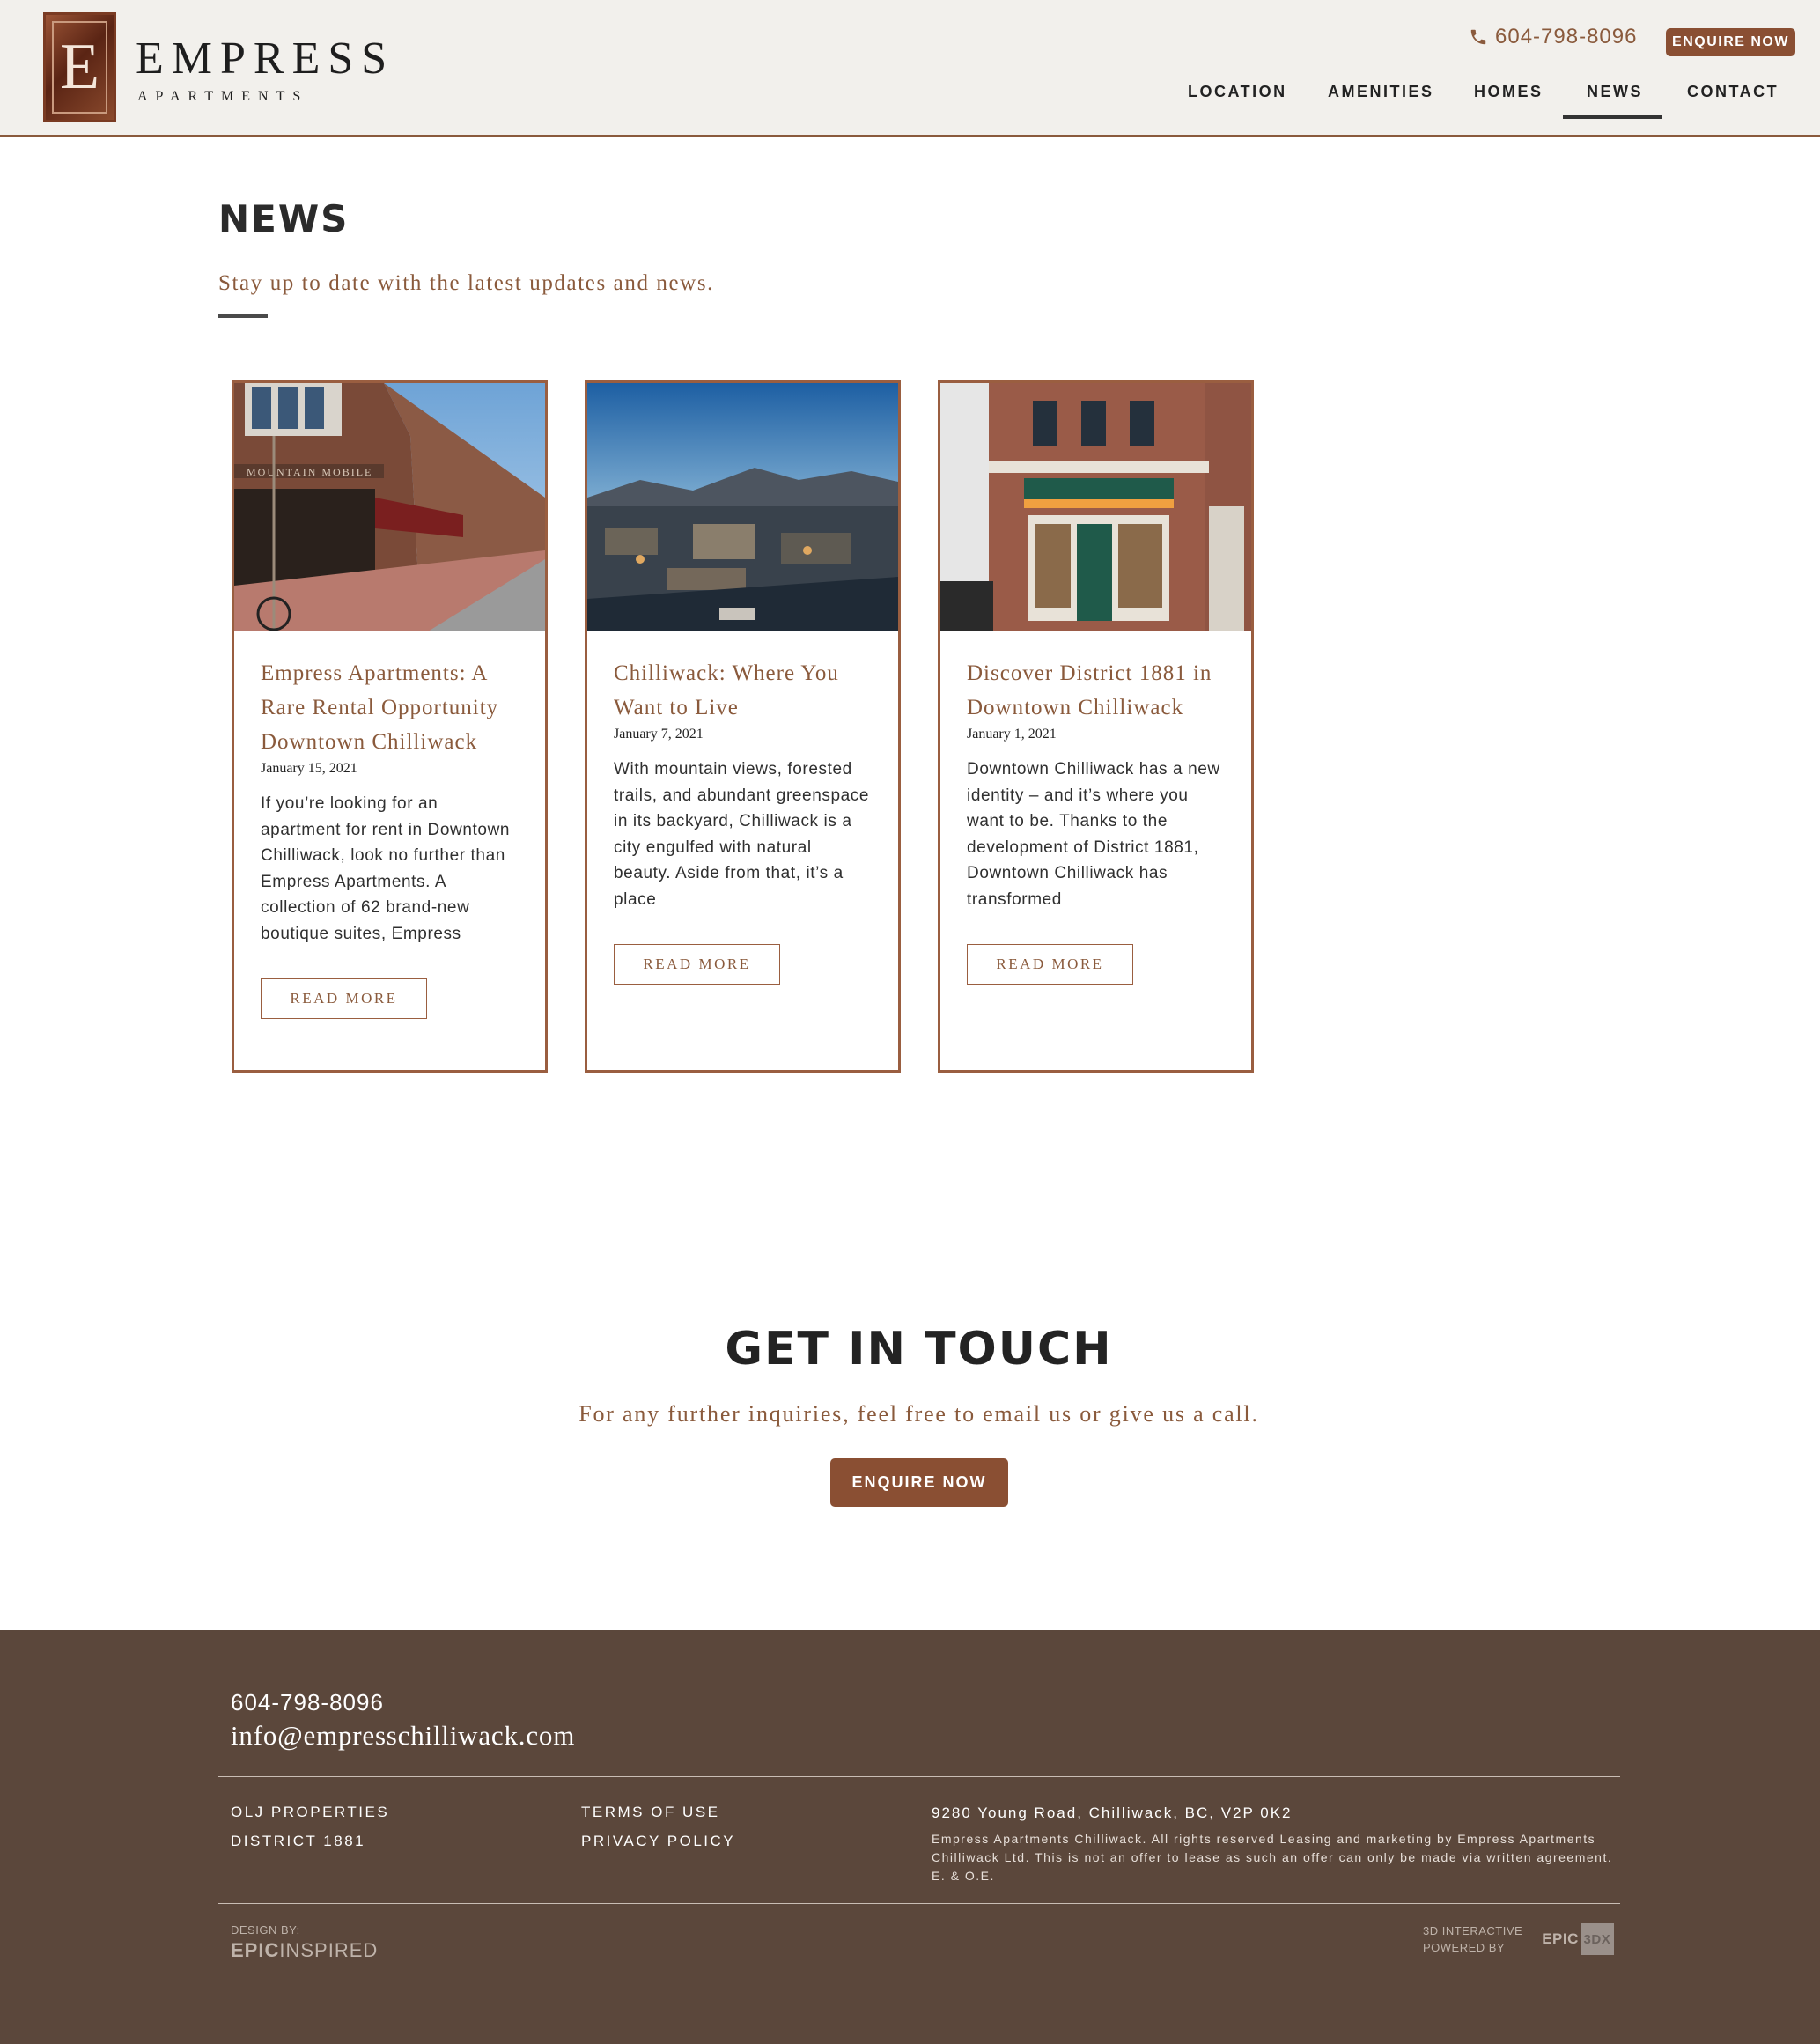  I want to click on storefront-sign-text: MOUNTAIN MOBILE, so click(309, 472).